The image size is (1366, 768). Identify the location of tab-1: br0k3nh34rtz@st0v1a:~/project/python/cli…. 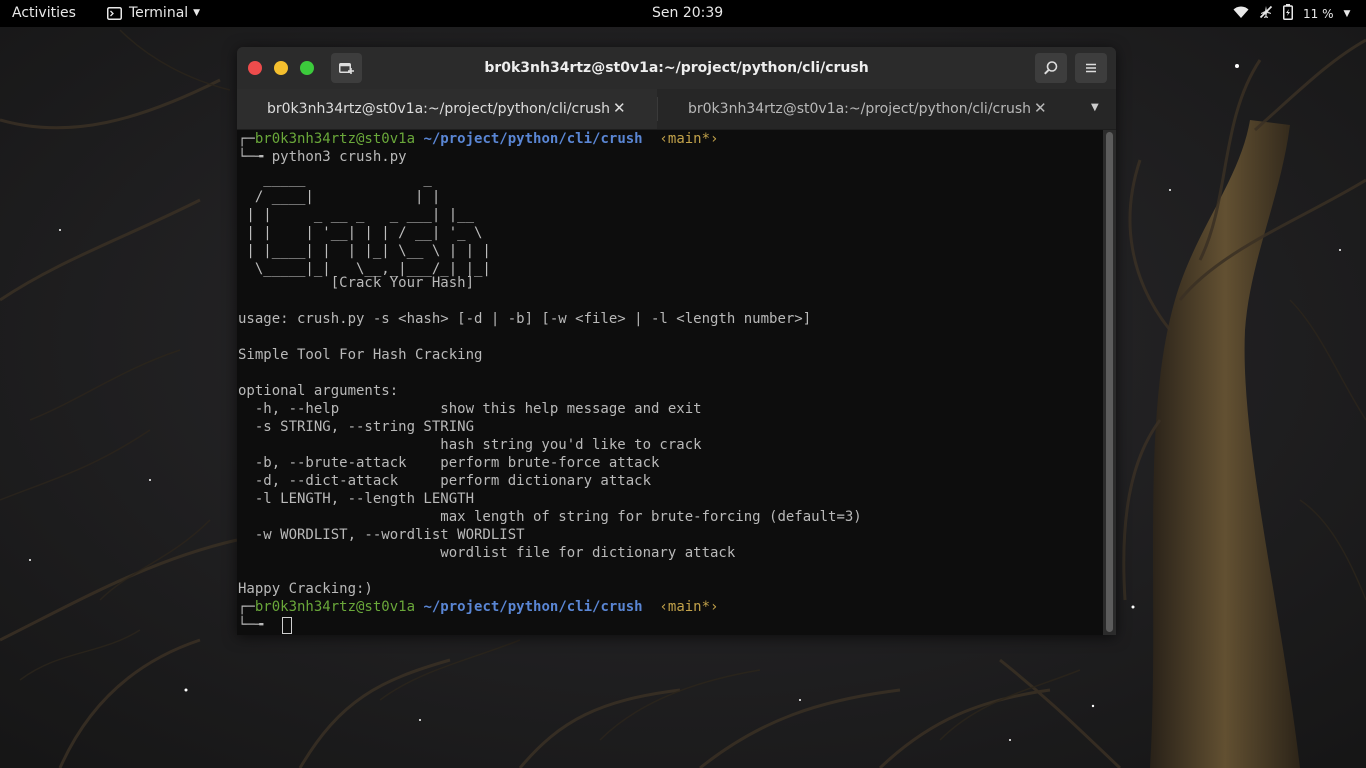
(447, 109).